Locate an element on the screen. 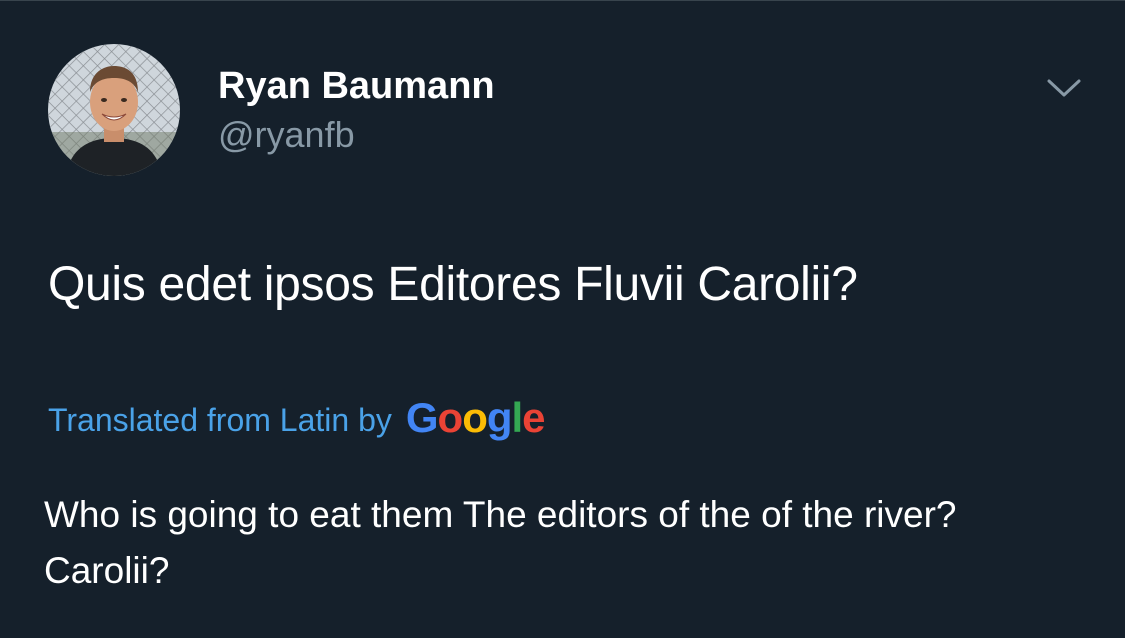 The height and width of the screenshot is (638, 1125). translate-link: Translated from Latin by Google is located at coordinates (297, 420).